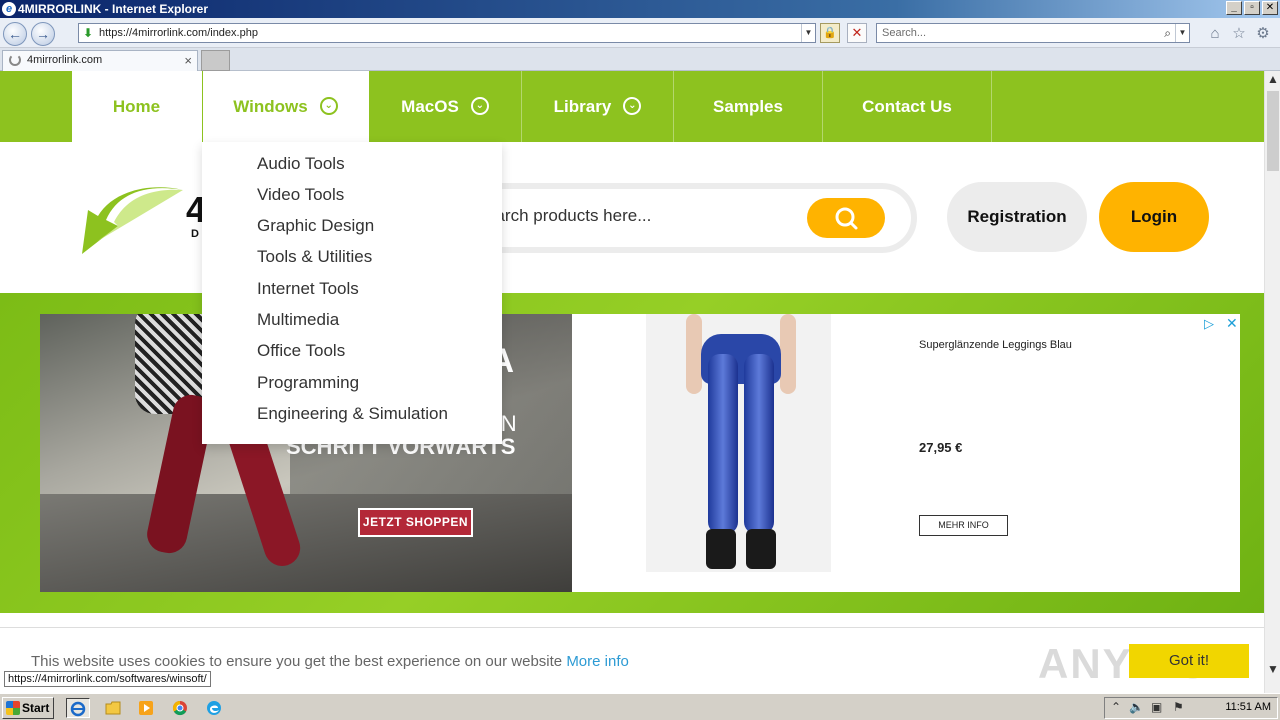 This screenshot has height=720, width=1280. What do you see at coordinates (1189, 661) in the screenshot?
I see `cookie-accept-button: Got it!` at bounding box center [1189, 661].